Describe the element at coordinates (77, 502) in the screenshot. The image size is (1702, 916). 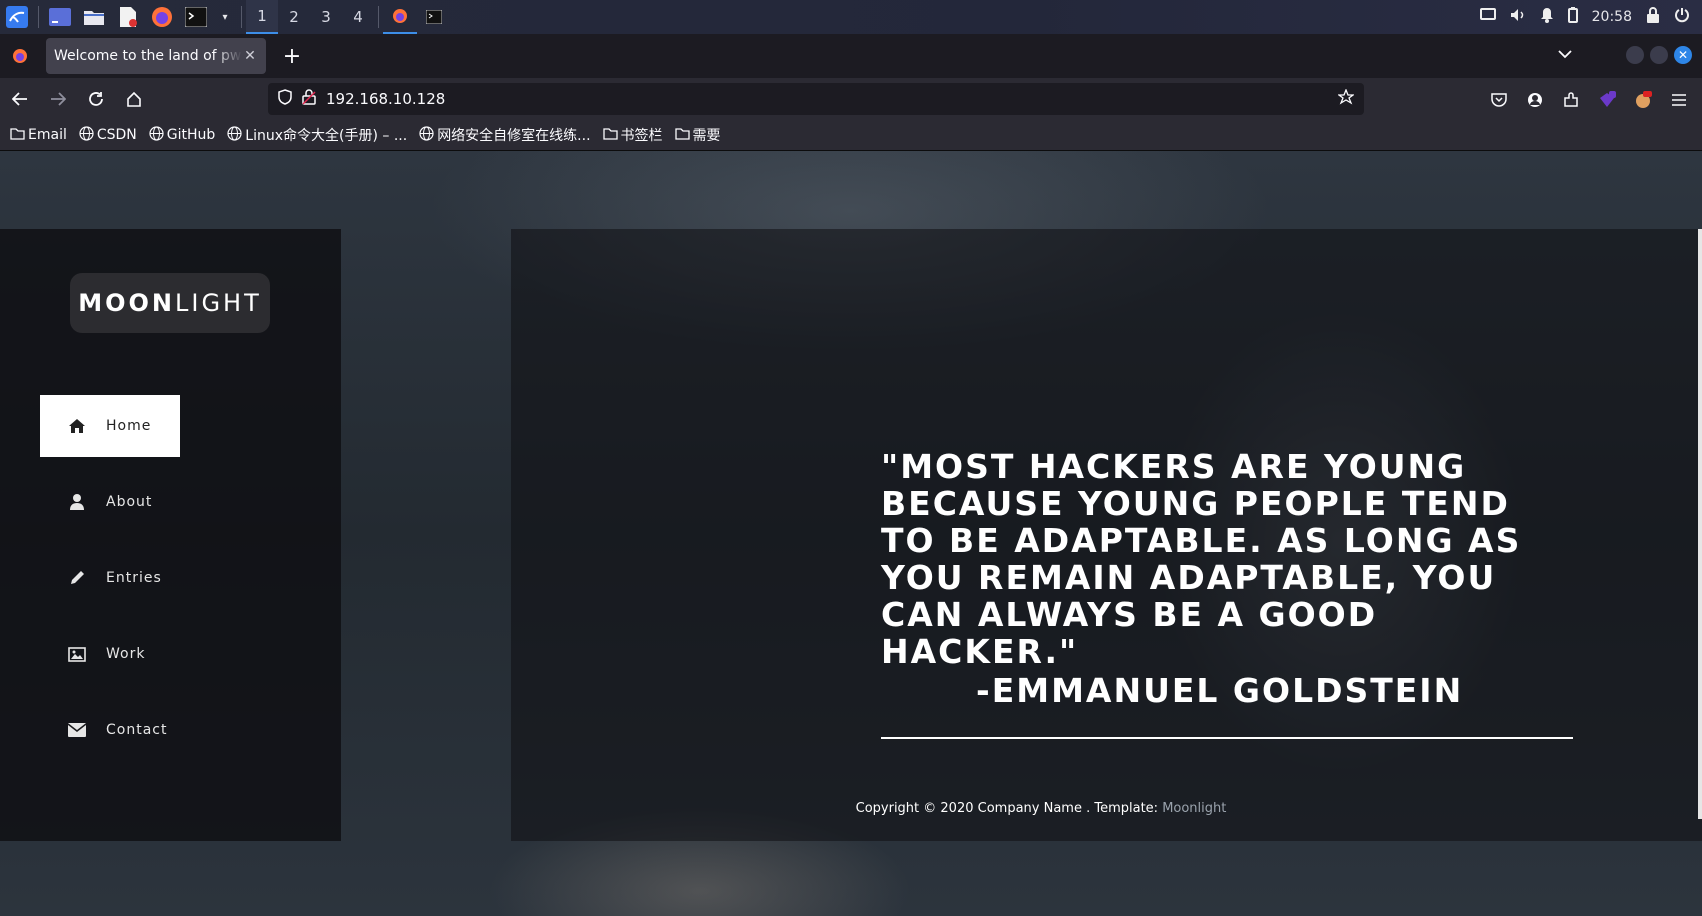
I see `user-icon` at that location.